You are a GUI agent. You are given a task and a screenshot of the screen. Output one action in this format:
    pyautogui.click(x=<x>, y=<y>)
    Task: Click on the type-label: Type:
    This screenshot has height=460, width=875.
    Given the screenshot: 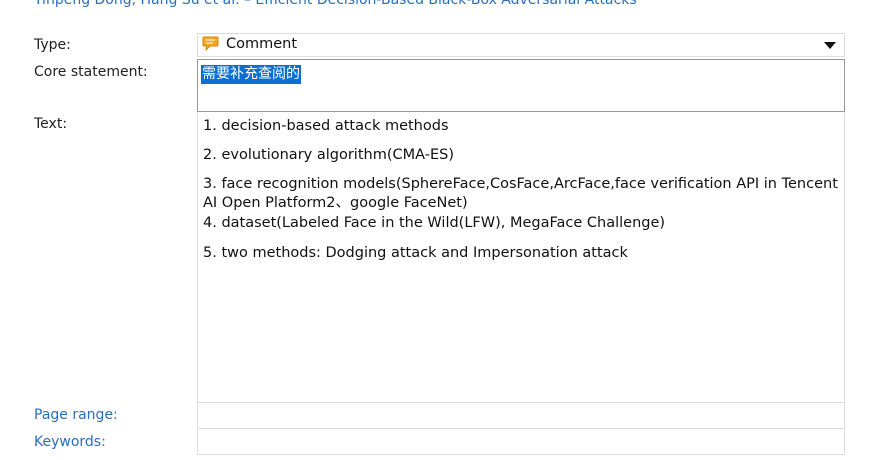 What is the action you would take?
    pyautogui.click(x=52, y=45)
    